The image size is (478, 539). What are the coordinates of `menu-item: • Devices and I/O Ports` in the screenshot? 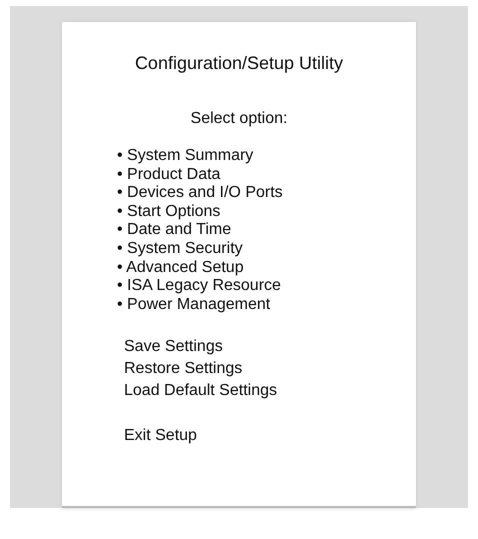 It's located at (200, 193).